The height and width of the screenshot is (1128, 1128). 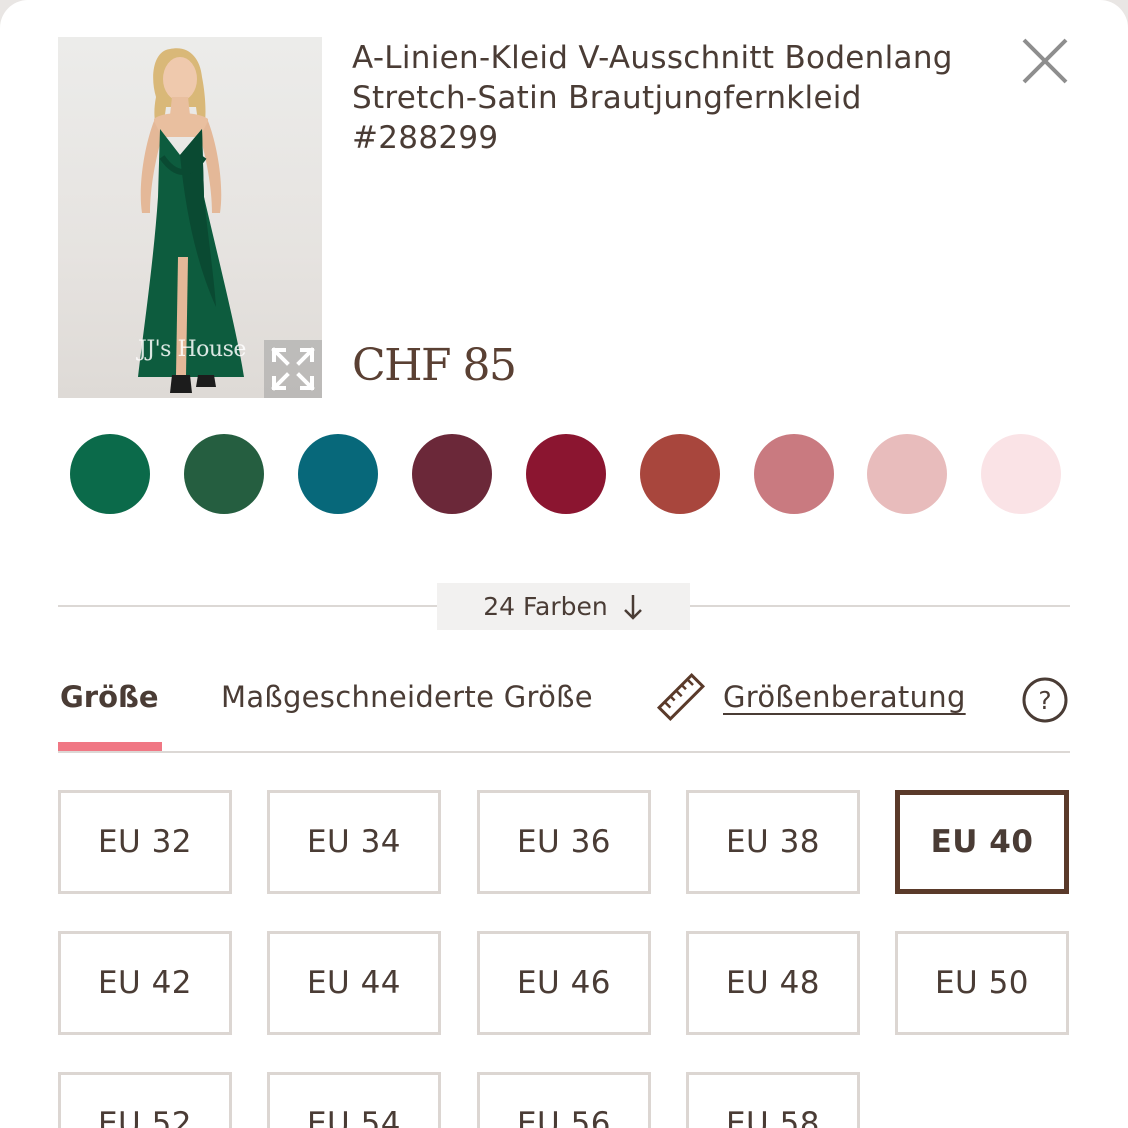 I want to click on size-option: EU 34, so click(x=354, y=842).